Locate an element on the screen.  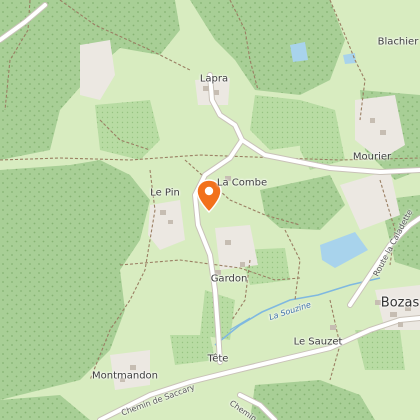
place-label-bozas: Bozas is located at coordinates (400, 303).